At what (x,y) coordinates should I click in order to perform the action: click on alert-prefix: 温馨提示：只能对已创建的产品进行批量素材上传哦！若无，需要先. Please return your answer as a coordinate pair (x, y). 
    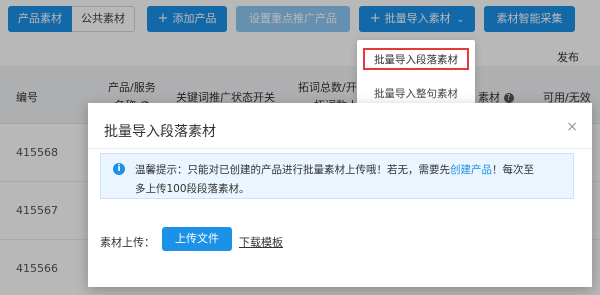
    Looking at the image, I should click on (292, 170).